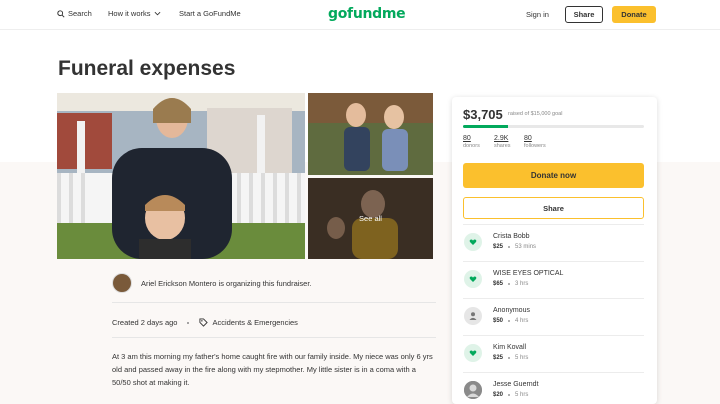  I want to click on donor-time: 4 hrs, so click(522, 321).